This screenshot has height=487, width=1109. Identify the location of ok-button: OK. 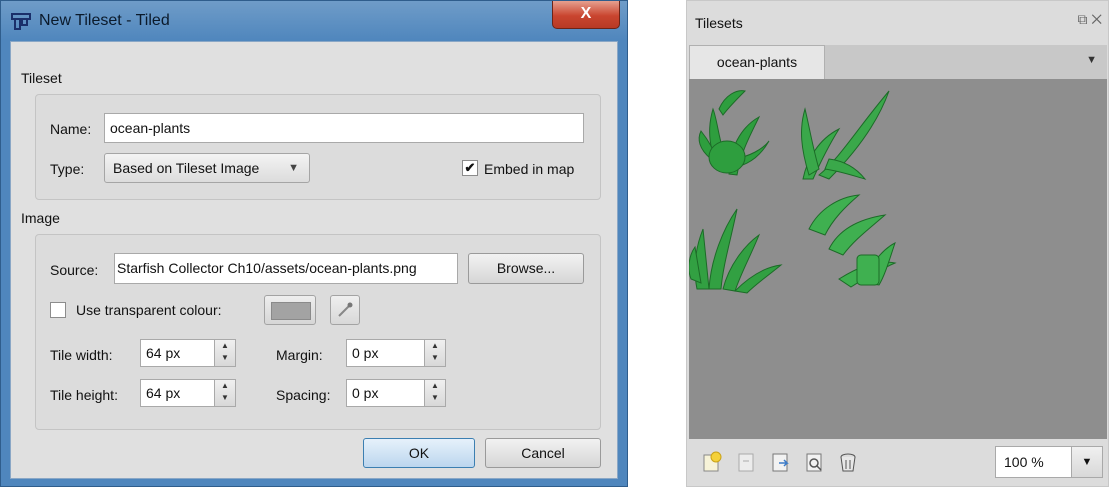
(419, 453).